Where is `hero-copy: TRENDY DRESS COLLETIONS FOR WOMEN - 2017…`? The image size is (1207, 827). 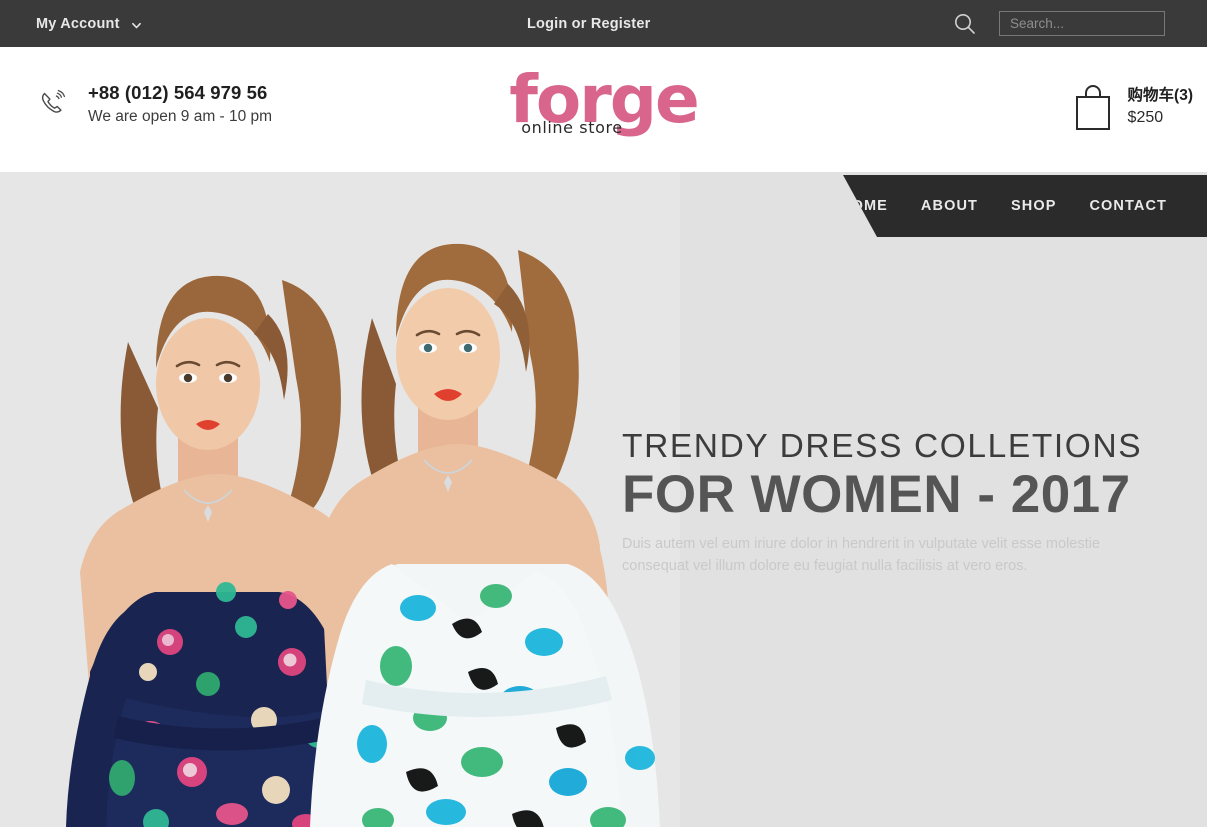 hero-copy: TRENDY DRESS COLLETIONS FOR WOMEN - 2017… is located at coordinates (909, 504).